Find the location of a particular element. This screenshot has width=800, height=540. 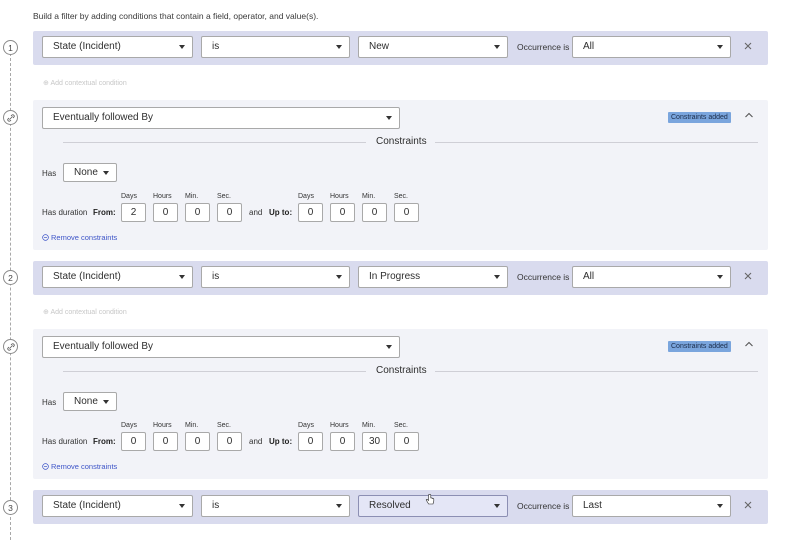

occurrence-value: Last is located at coordinates (592, 505).